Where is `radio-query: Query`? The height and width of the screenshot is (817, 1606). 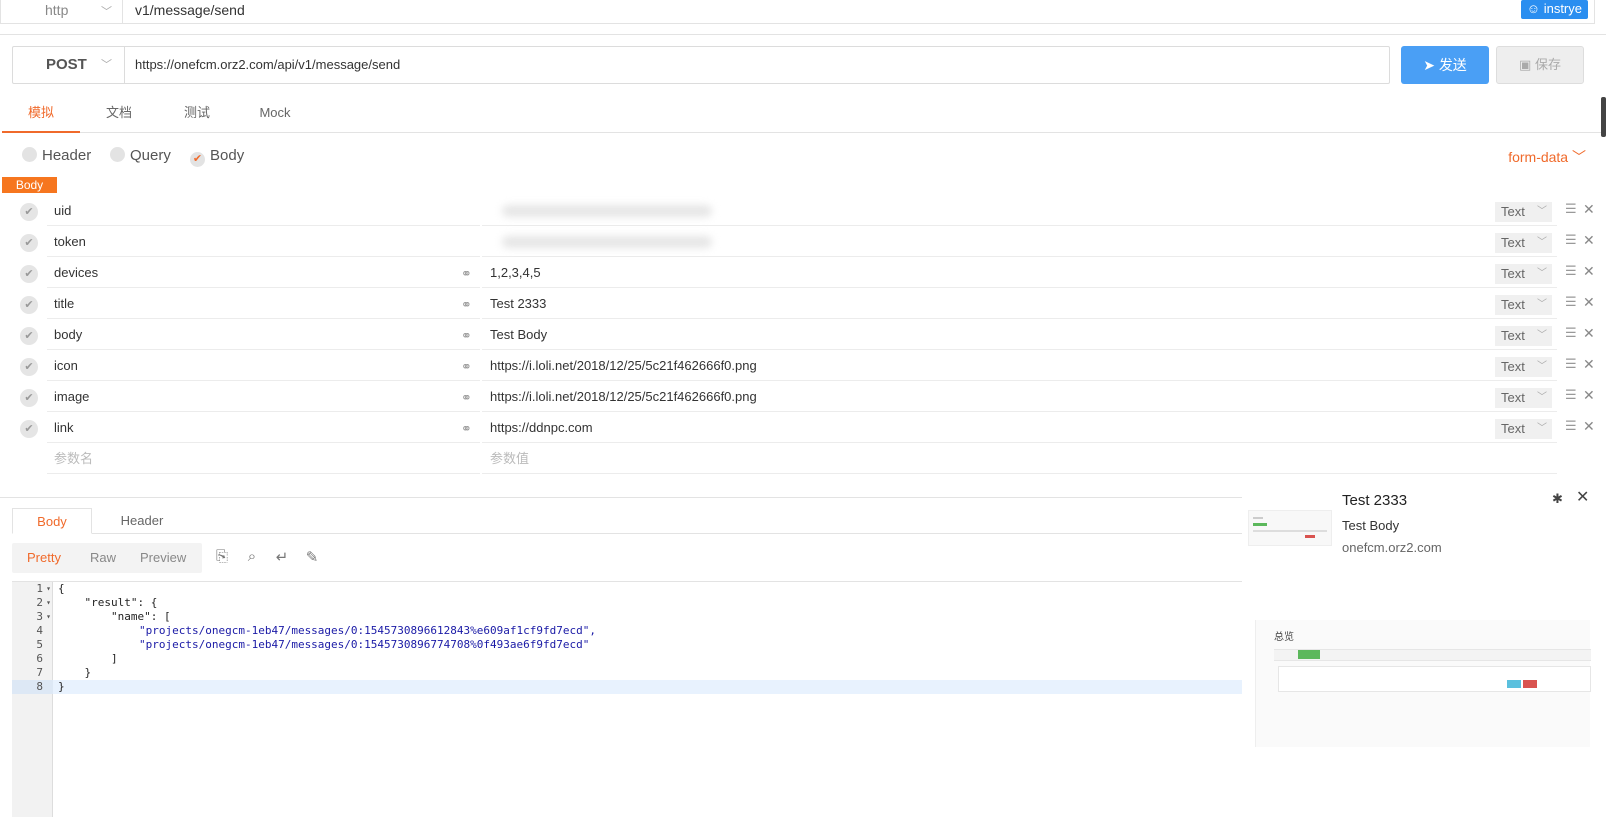
radio-query: Query is located at coordinates (140, 155).